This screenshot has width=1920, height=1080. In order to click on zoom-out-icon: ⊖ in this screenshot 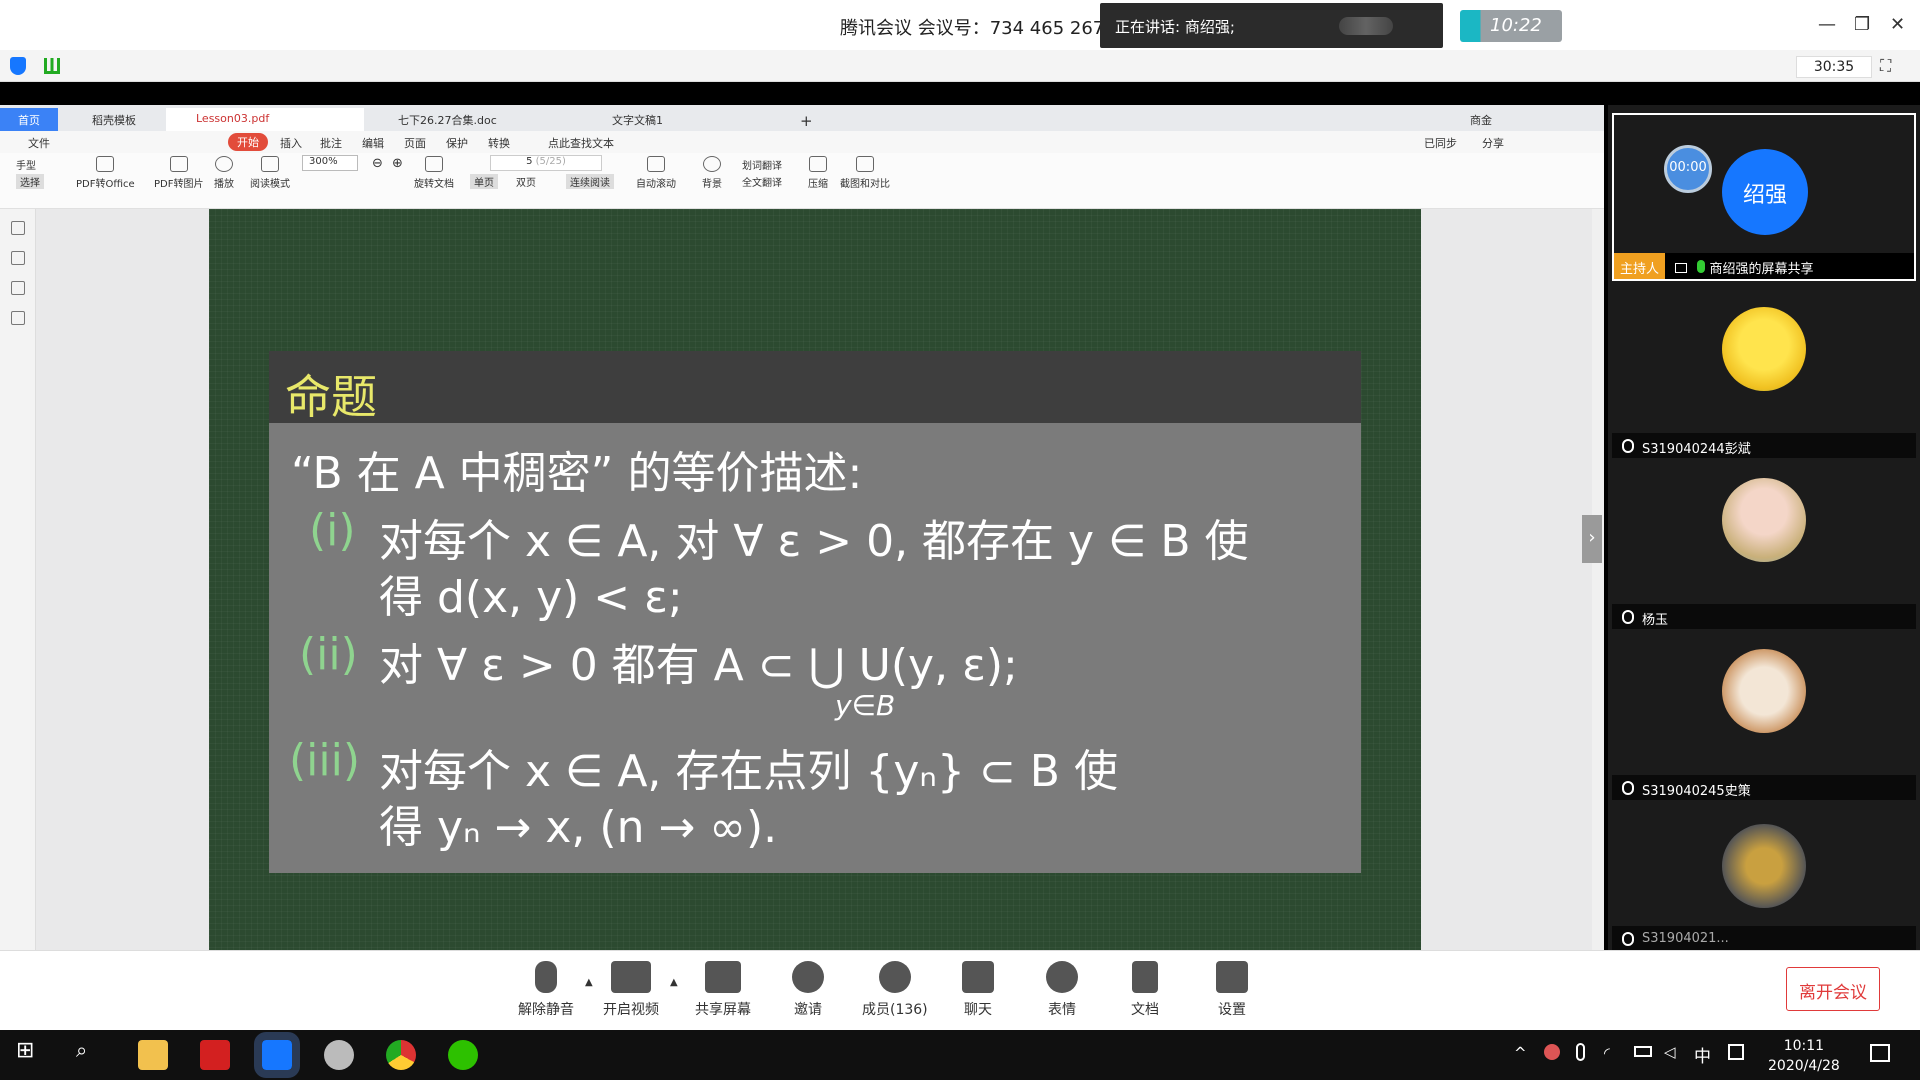, I will do `click(377, 163)`.